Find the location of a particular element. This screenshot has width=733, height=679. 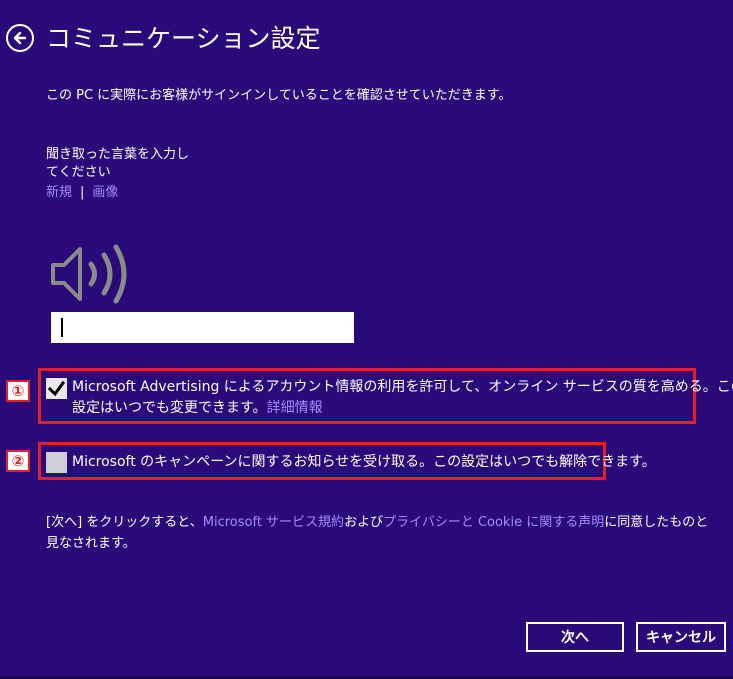

back-arrow-icon is located at coordinates (20, 38).